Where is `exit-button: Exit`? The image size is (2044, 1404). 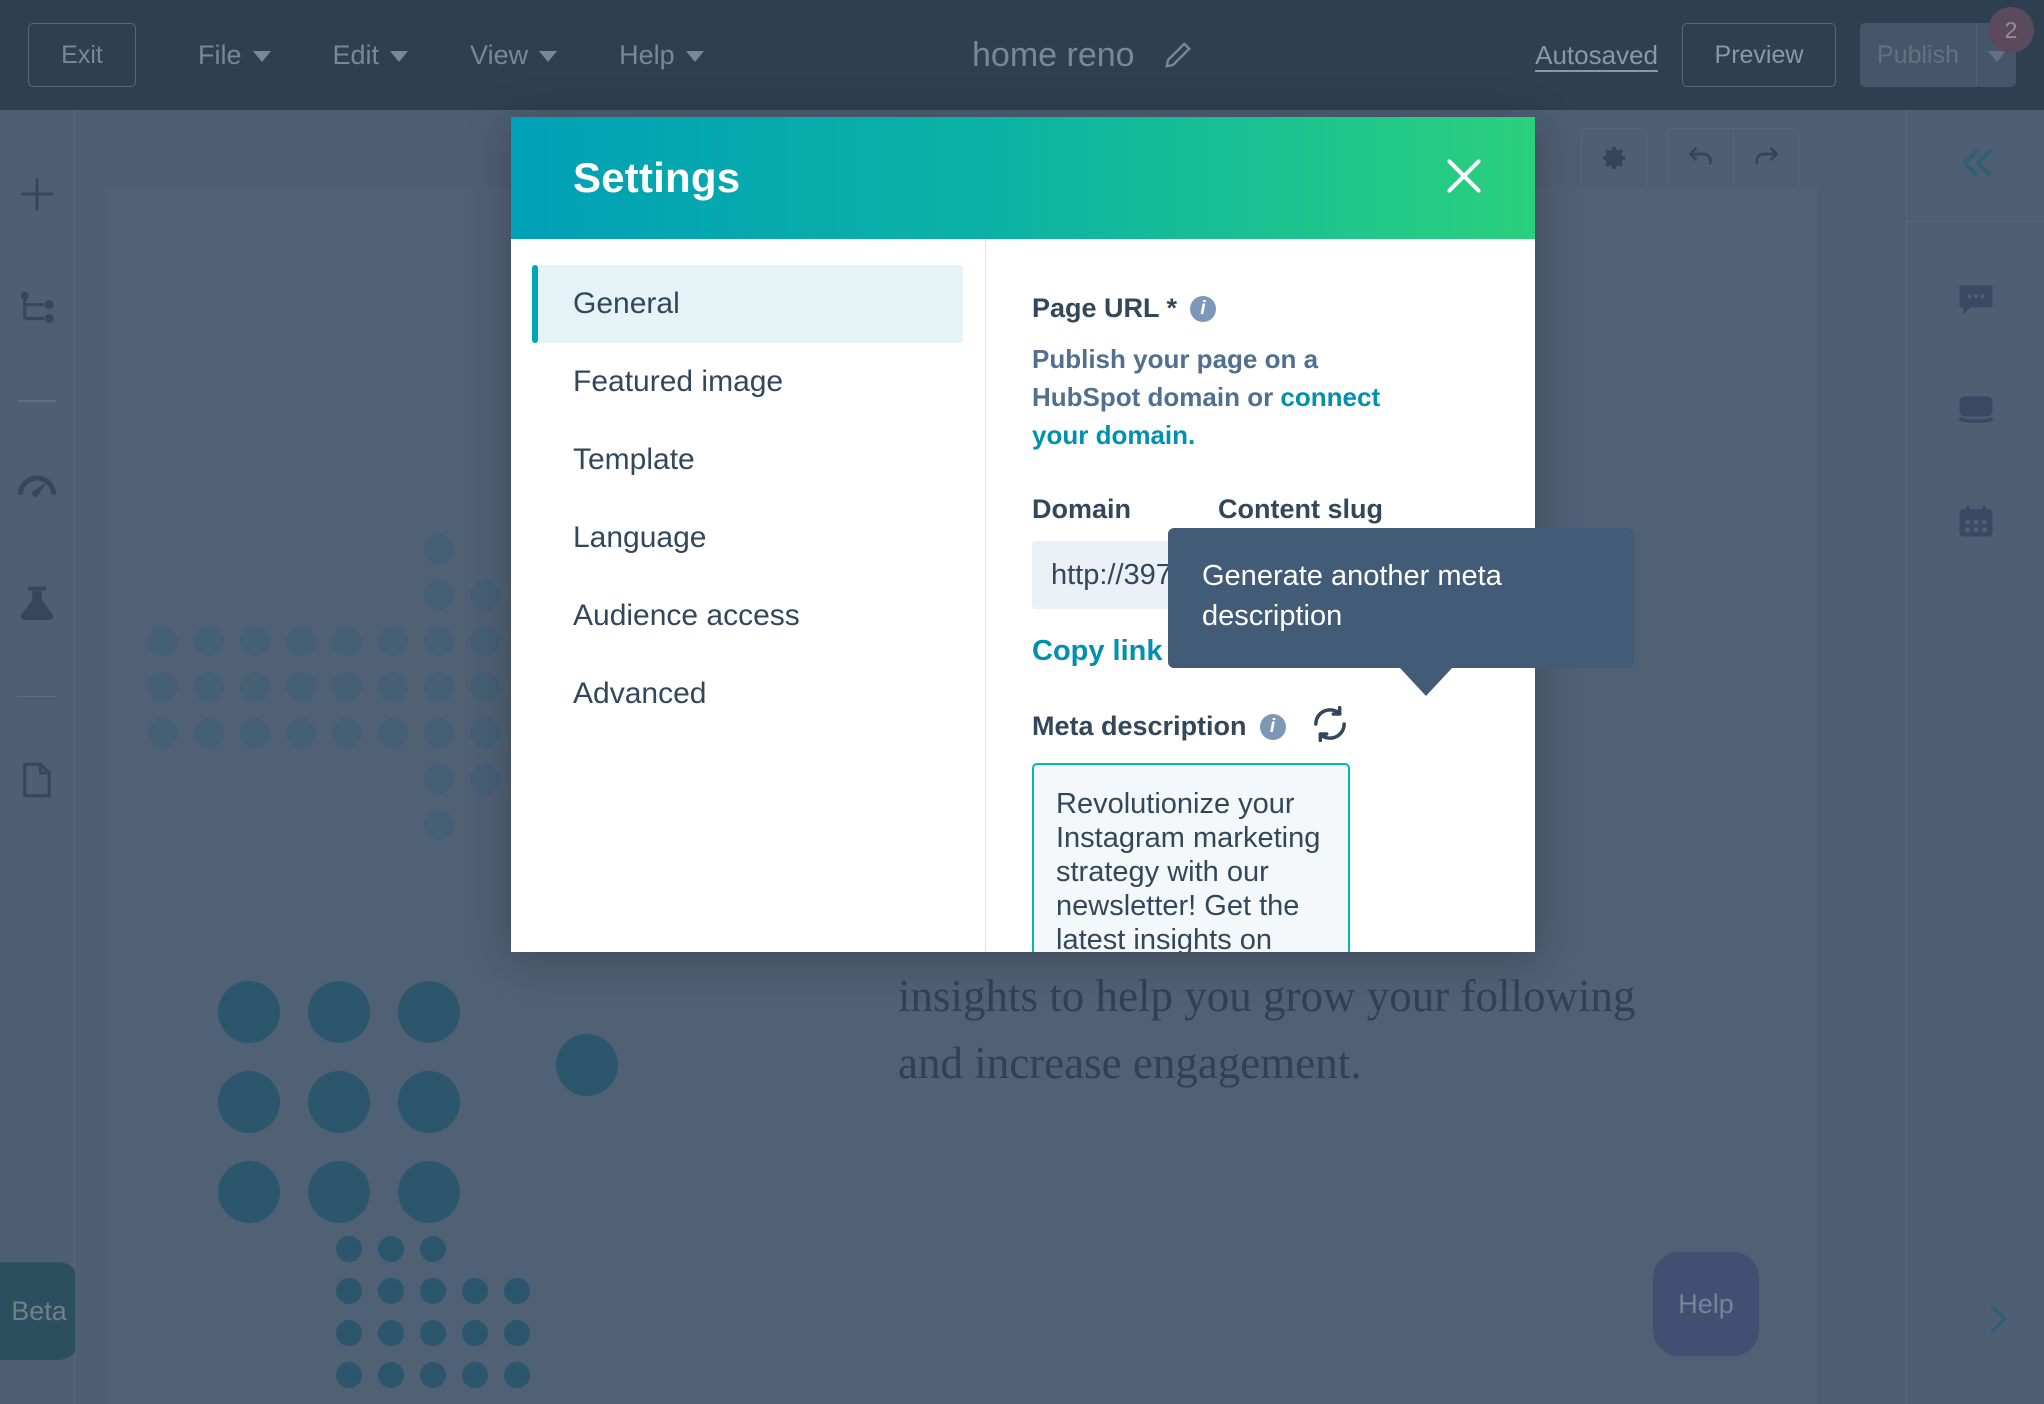
exit-button: Exit is located at coordinates (82, 55).